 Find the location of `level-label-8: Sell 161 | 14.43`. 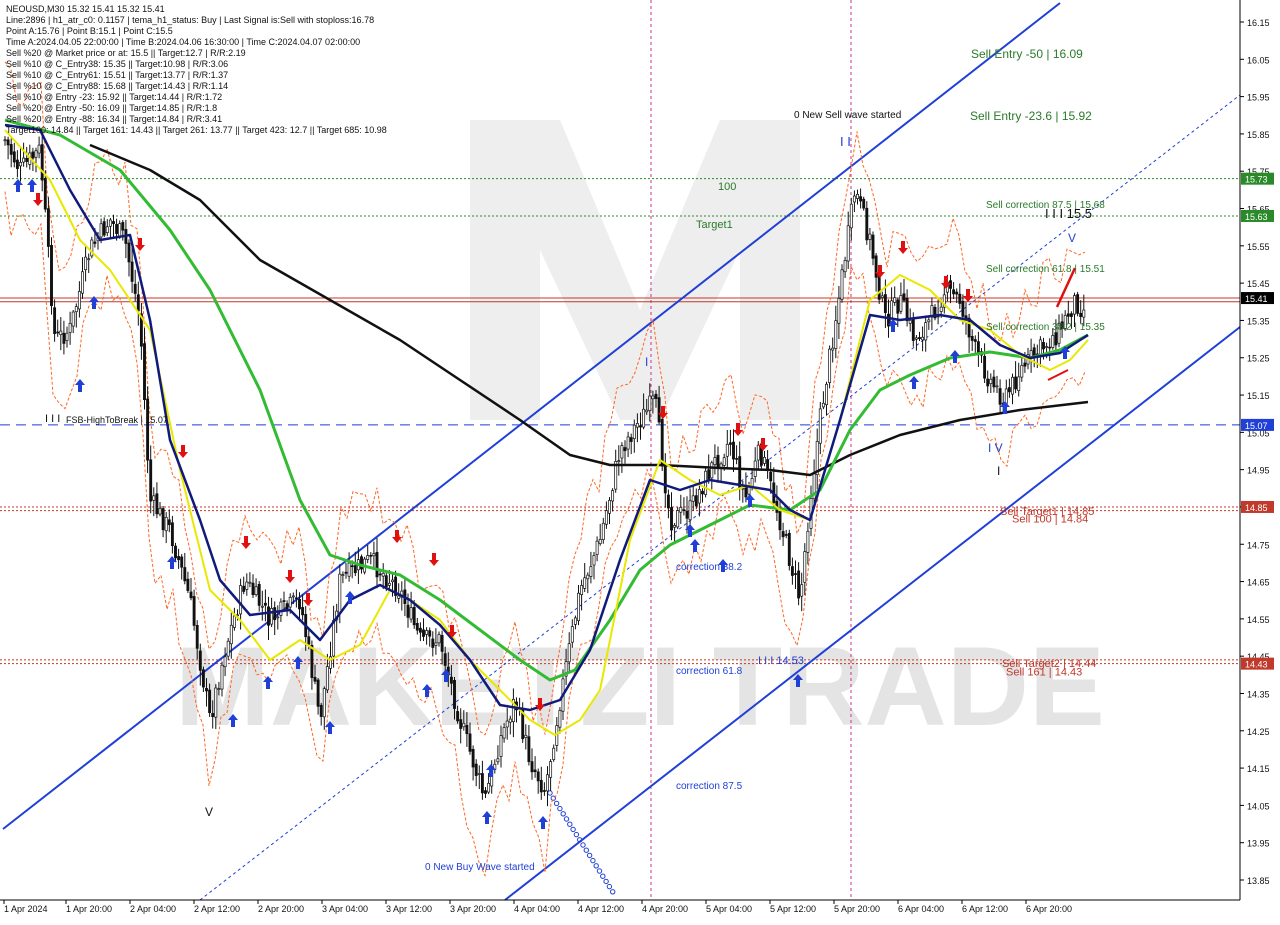

level-label-8: Sell 161 | 14.43 is located at coordinates (1044, 673).